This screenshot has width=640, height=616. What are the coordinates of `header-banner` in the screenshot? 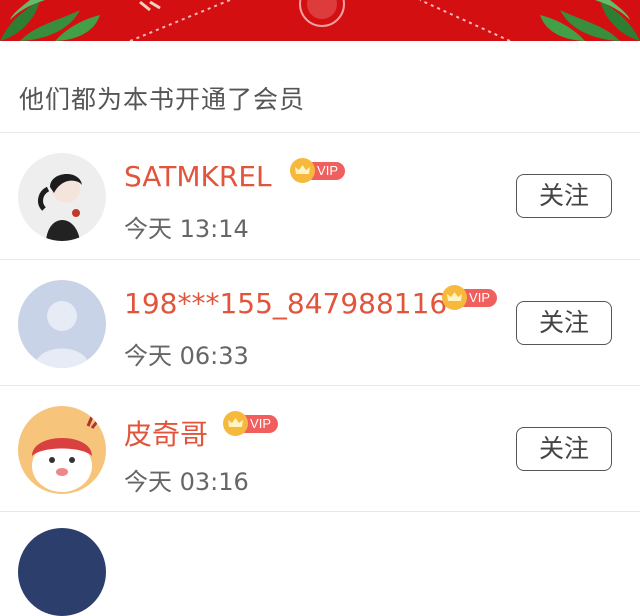 It's located at (320, 20).